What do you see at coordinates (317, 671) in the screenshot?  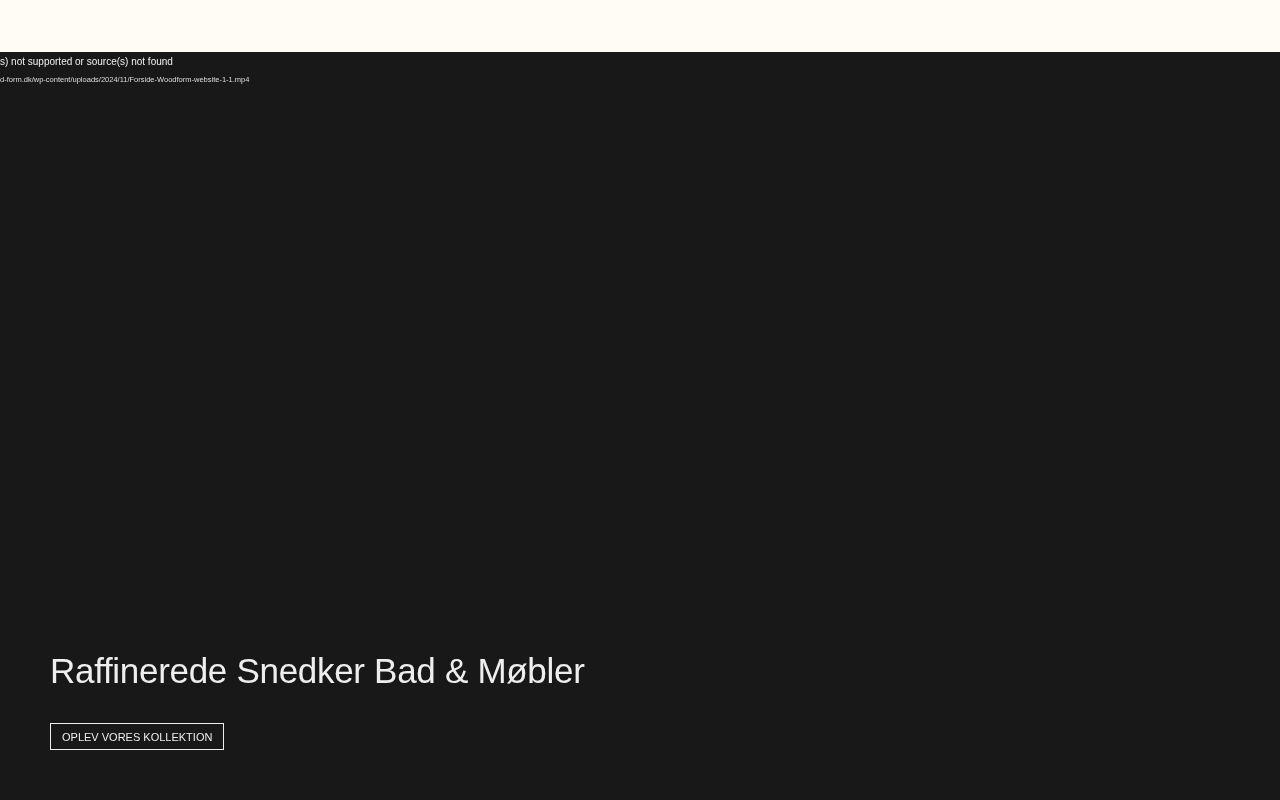 I see `hero-heading: Raffinerede Snedker Bad & Møbler` at bounding box center [317, 671].